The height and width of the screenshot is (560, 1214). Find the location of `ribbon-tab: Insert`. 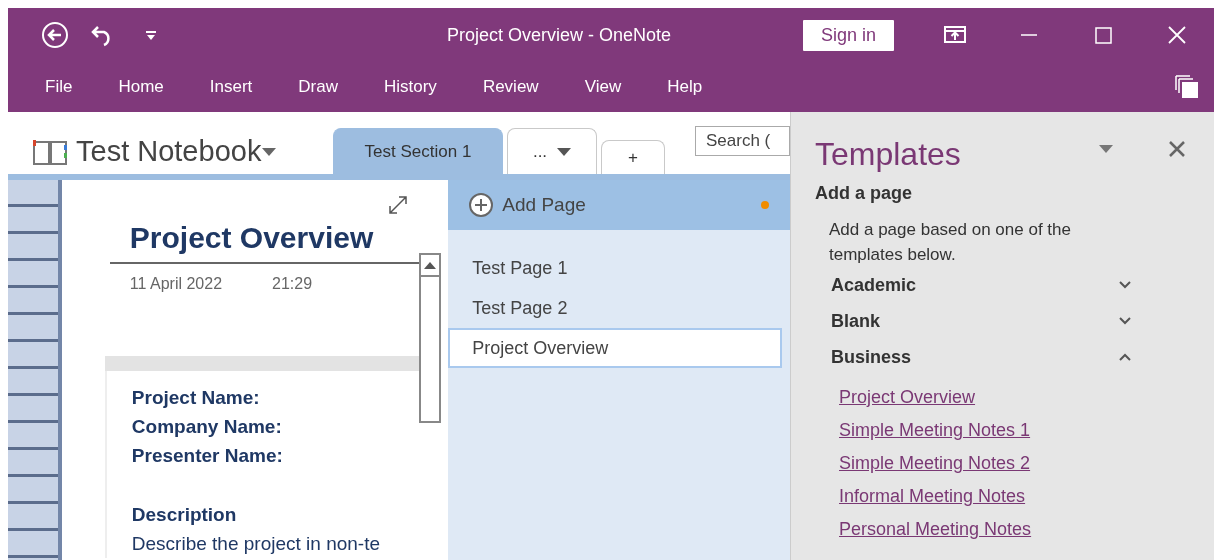

ribbon-tab: Insert is located at coordinates (231, 87).